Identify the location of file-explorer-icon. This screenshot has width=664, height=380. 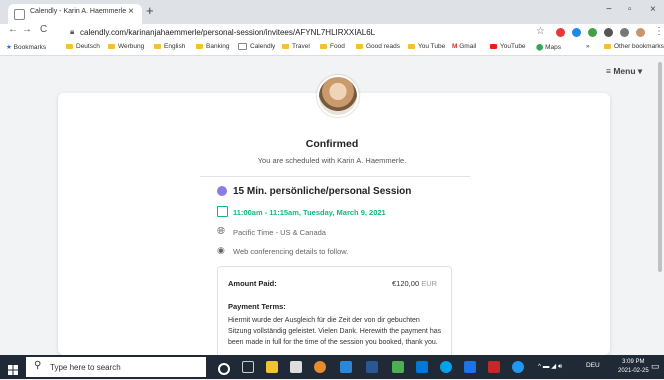
(272, 367).